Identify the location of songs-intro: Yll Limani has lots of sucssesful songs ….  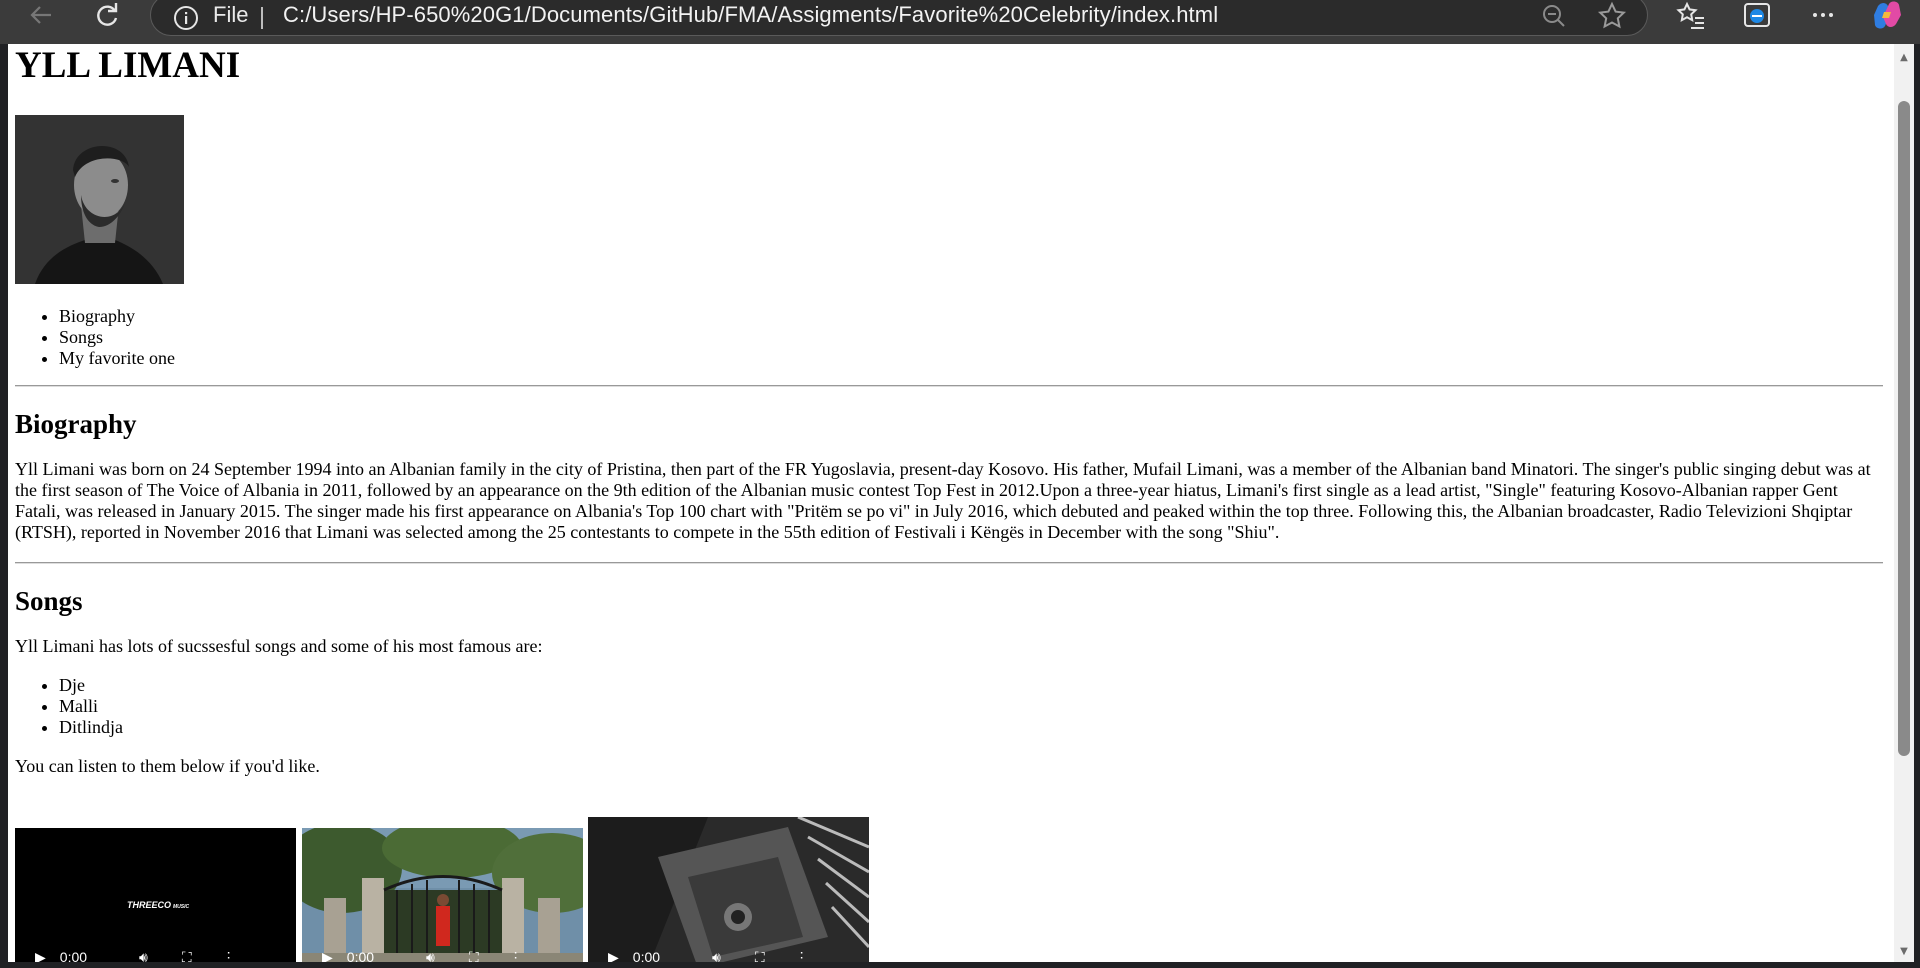
(279, 646).